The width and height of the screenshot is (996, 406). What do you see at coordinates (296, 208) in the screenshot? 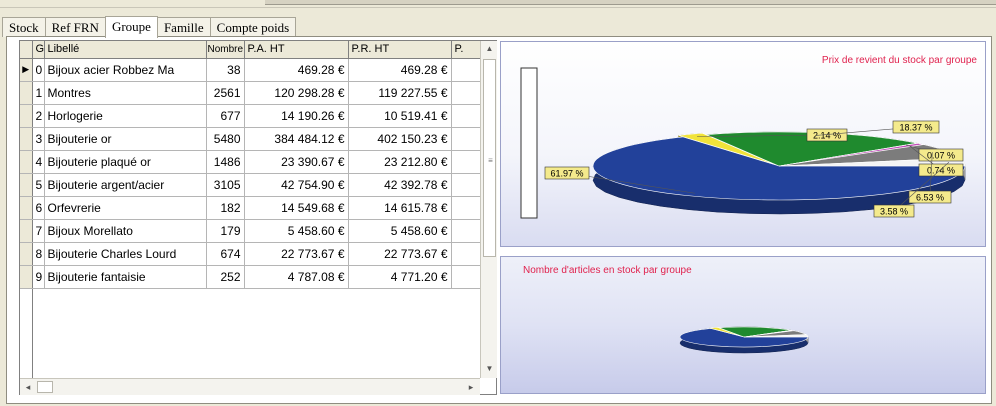
I see `cell-pa-ht: 14 549.68 €` at bounding box center [296, 208].